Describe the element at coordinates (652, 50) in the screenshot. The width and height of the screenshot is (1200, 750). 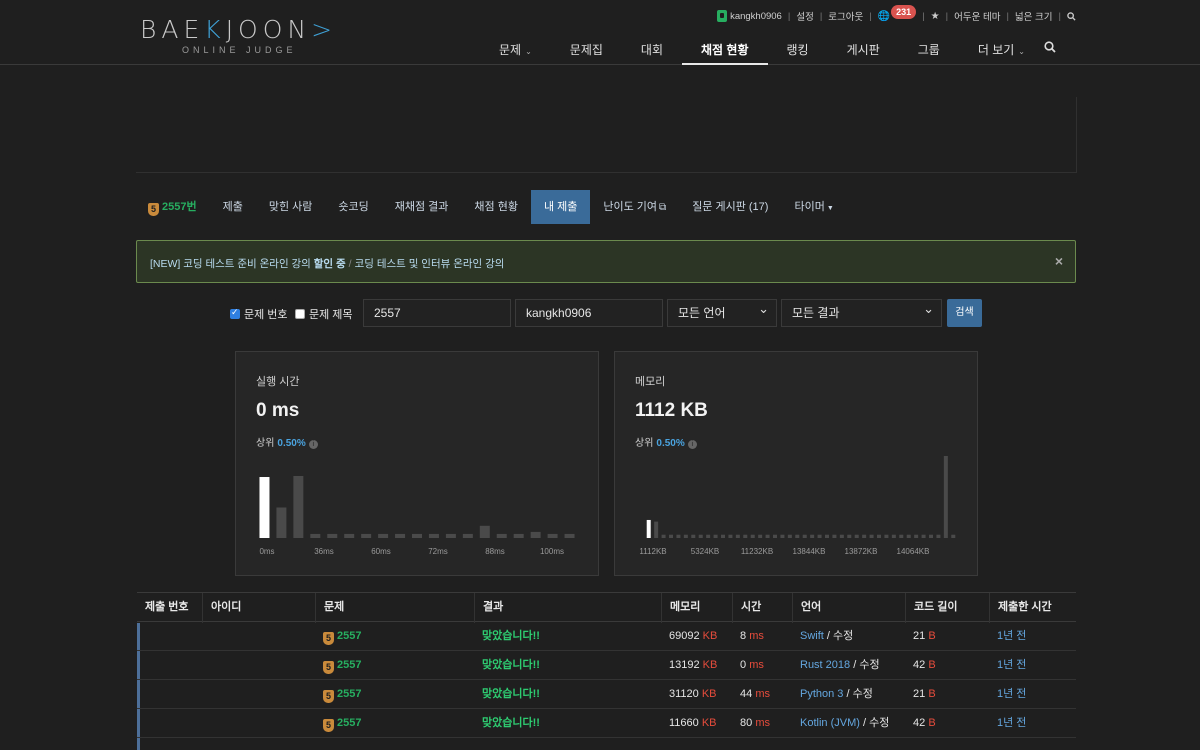
I see `nav-contest: 대회` at that location.